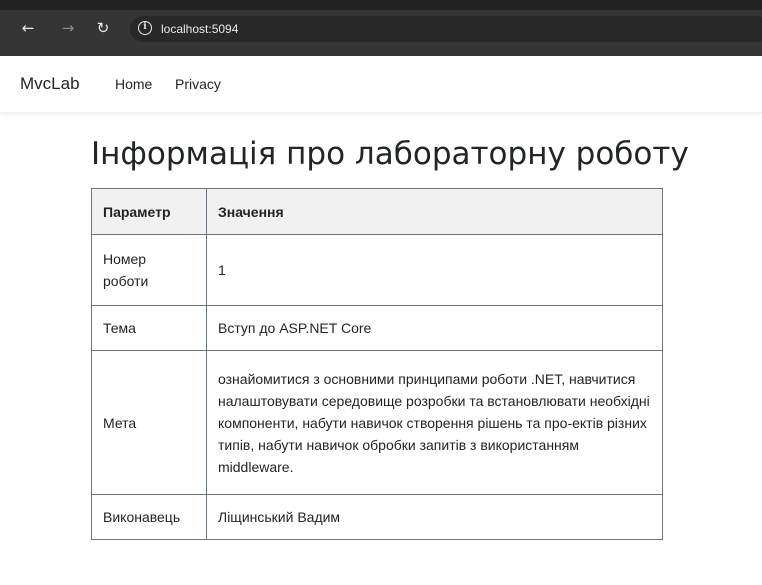  Describe the element at coordinates (133, 84) in the screenshot. I see `nav-link-home: Home` at that location.